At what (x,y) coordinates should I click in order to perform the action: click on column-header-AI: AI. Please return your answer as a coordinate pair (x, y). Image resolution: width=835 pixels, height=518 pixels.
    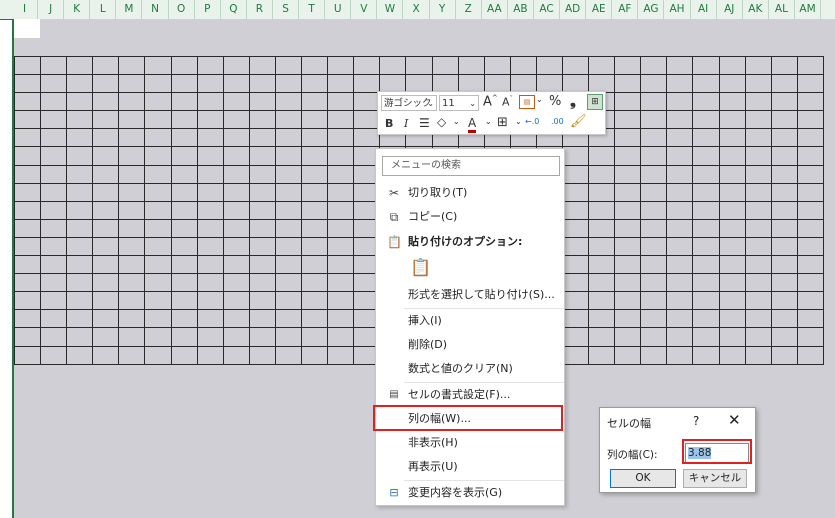
    Looking at the image, I should click on (704, 9).